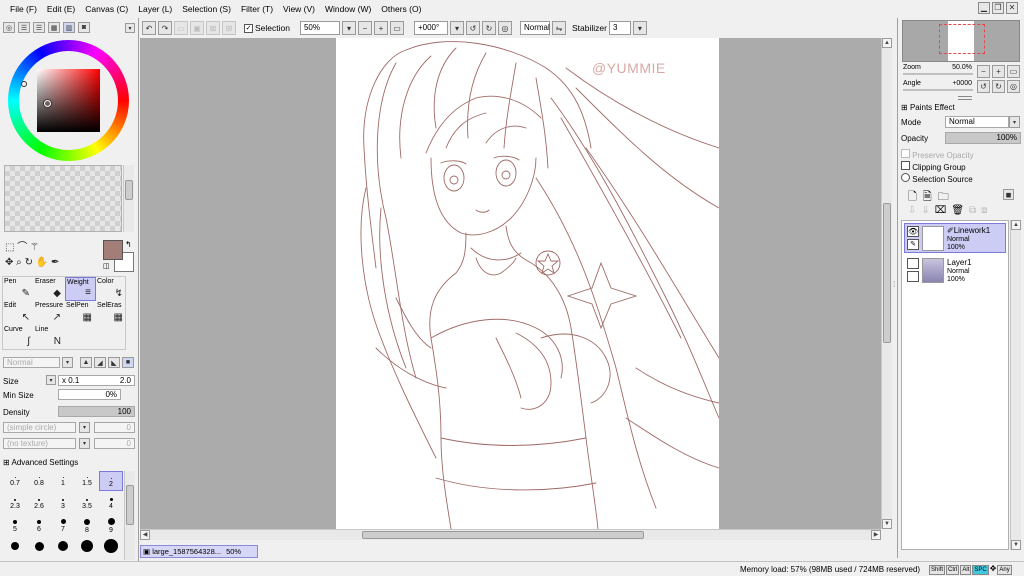  Describe the element at coordinates (67, 362) in the screenshot. I see `brush-blend-dropdown-icon: ▾` at that location.